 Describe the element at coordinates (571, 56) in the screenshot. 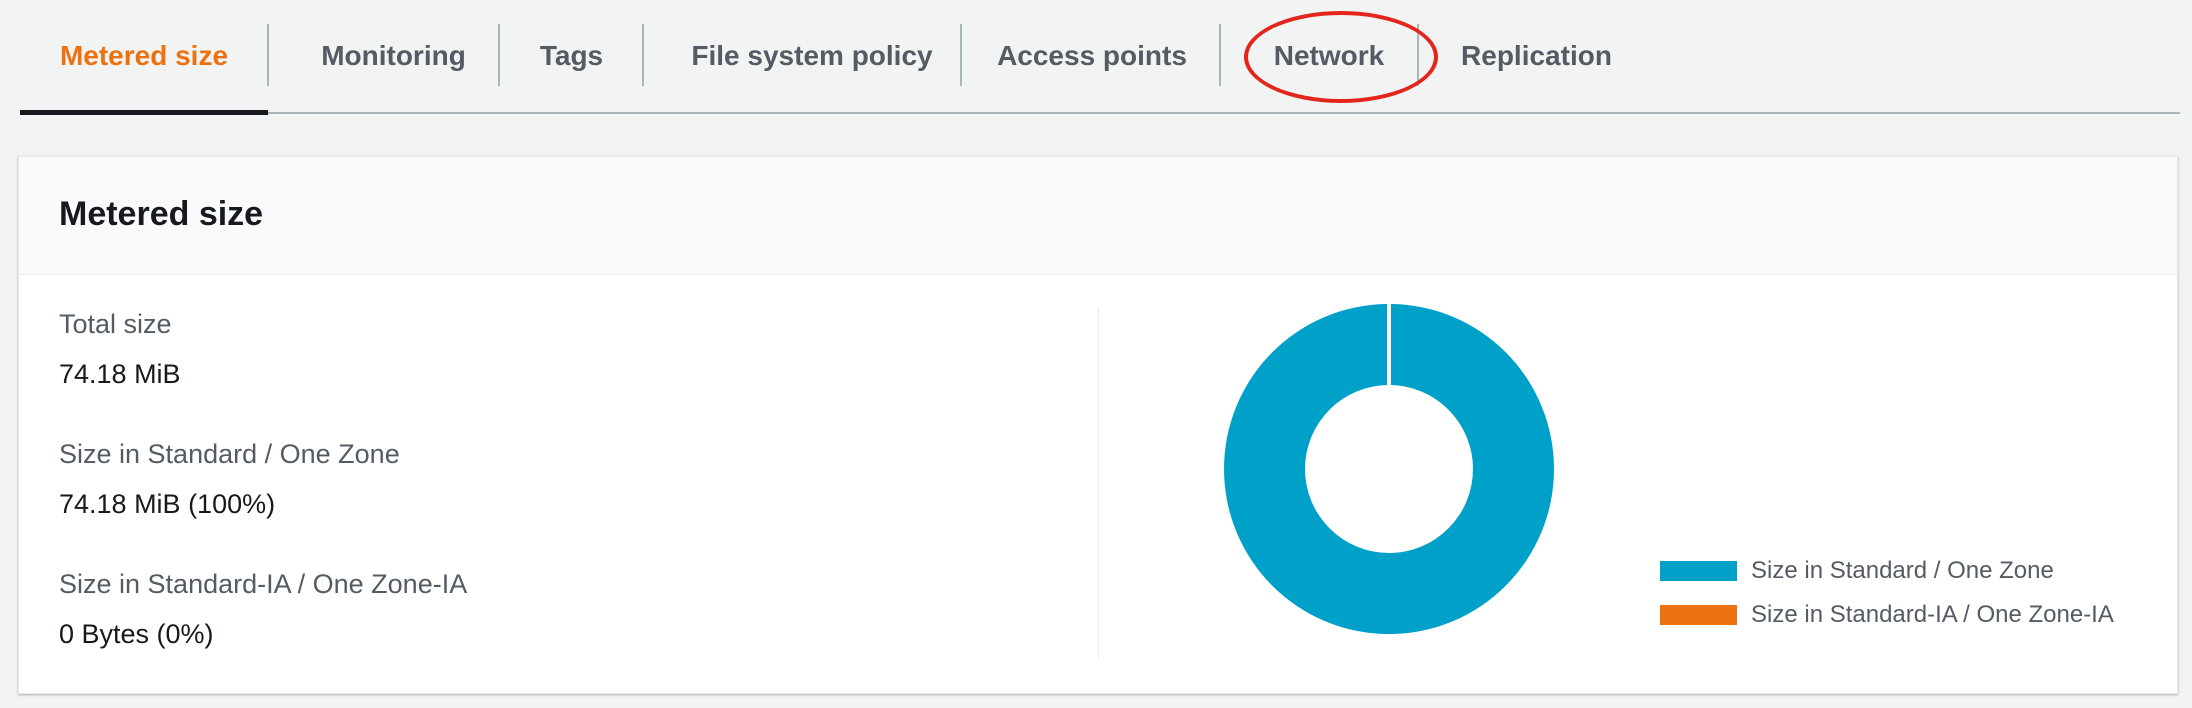

I see `tab-tags: Tags` at that location.